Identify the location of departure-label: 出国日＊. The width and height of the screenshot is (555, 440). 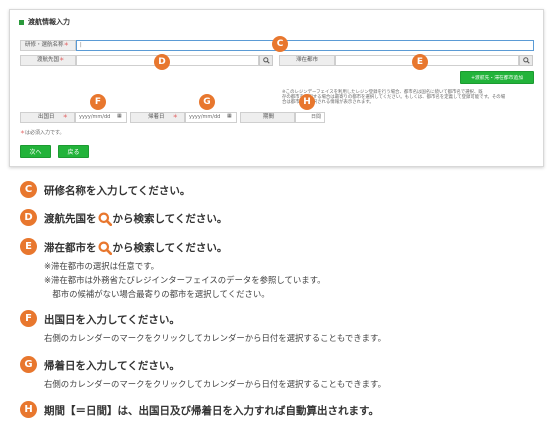
(47, 117).